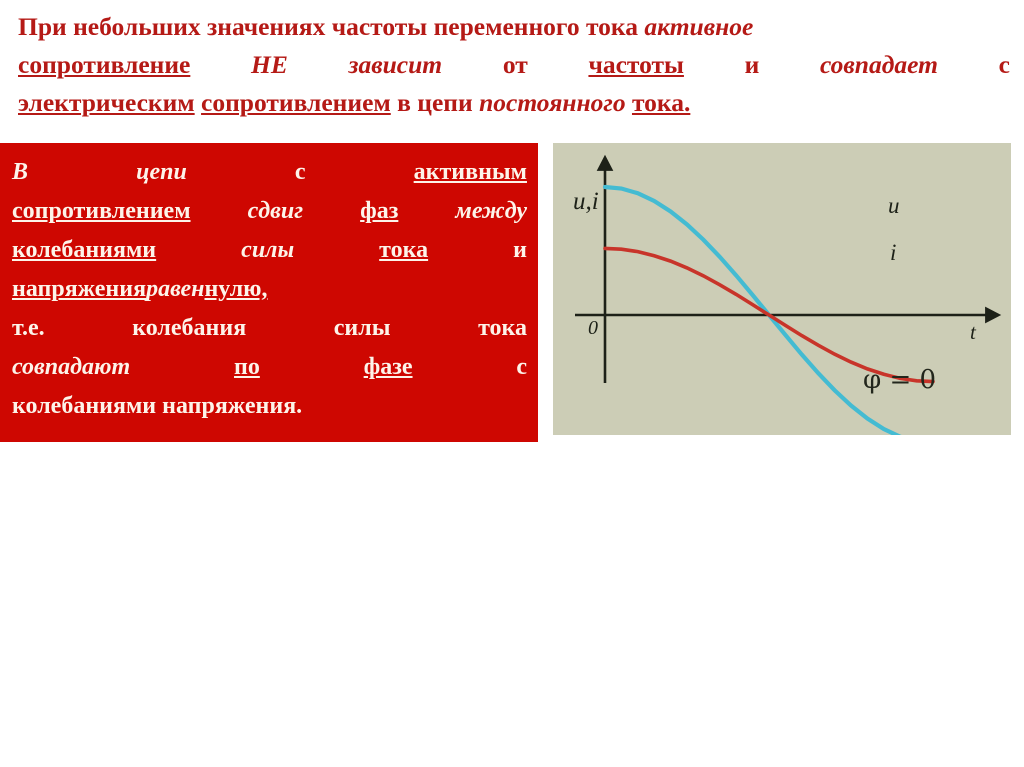 This screenshot has height=767, width=1024. I want to click on red-term-soprotivleniem: сопротивлением, so click(101, 211).